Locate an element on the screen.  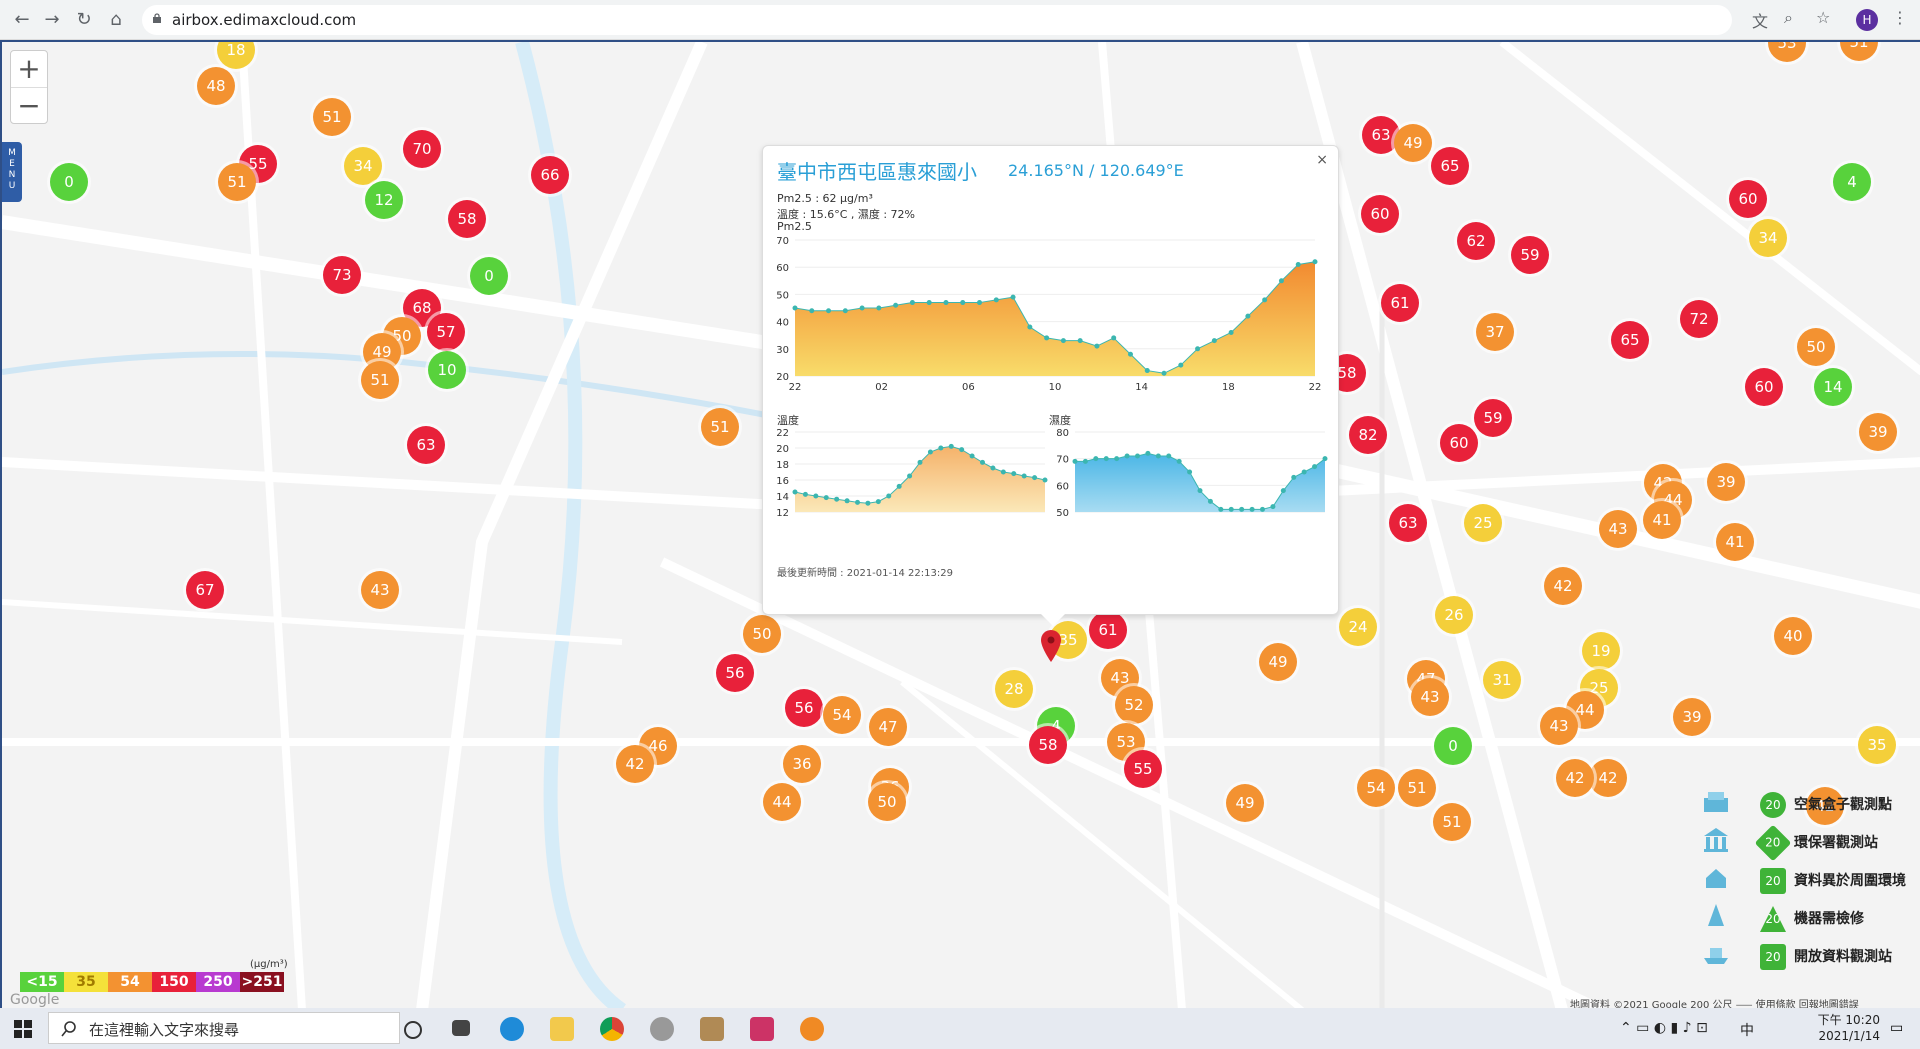
task-view-icon is located at coordinates (461, 1028).